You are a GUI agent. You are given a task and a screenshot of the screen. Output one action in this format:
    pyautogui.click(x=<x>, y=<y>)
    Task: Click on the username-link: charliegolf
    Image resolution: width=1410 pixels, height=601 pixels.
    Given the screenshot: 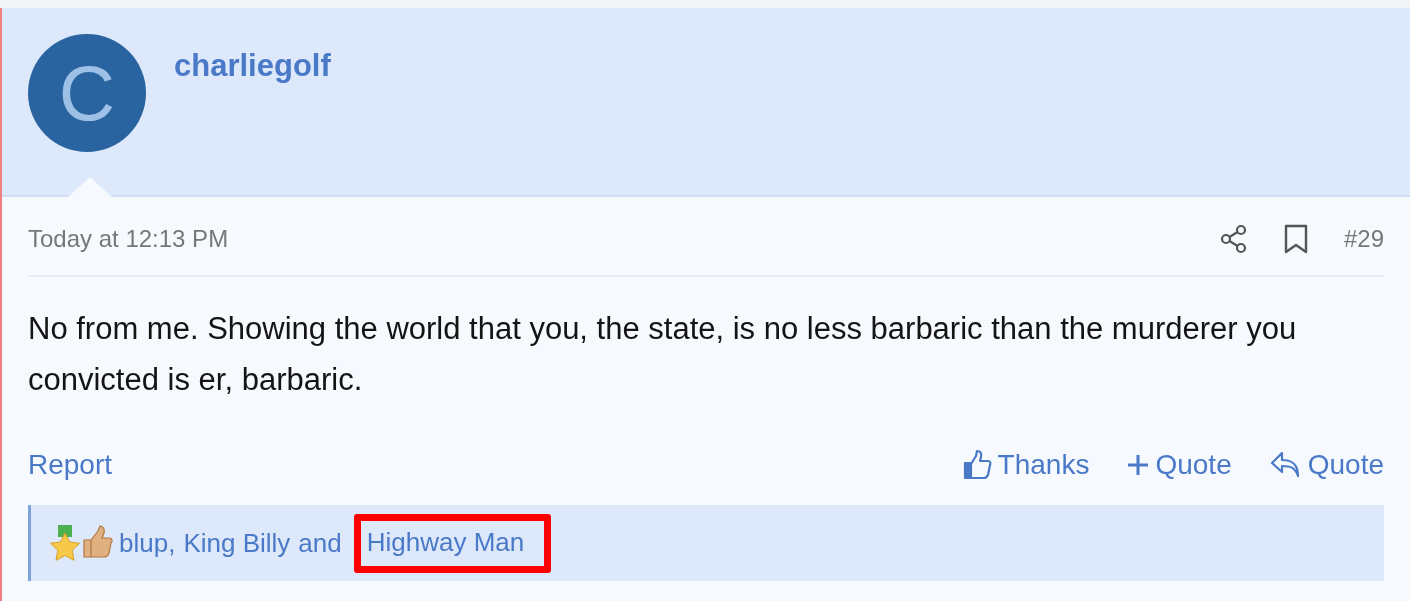 What is the action you would take?
    pyautogui.click(x=252, y=66)
    